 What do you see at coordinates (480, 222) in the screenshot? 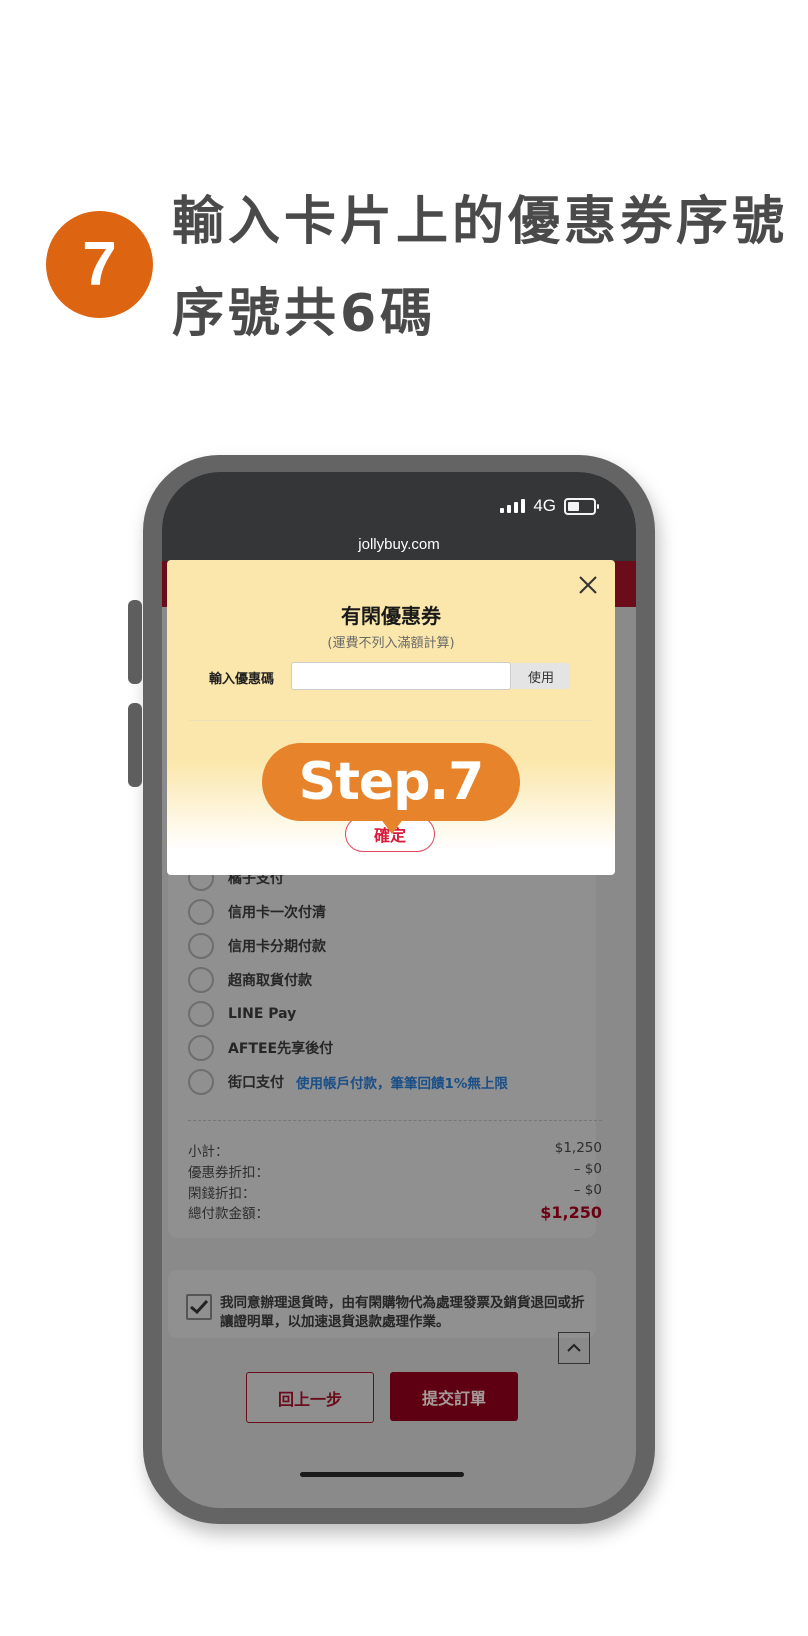
I see `step-heading-line1: 輸入卡片上的優惠券序號` at bounding box center [480, 222].